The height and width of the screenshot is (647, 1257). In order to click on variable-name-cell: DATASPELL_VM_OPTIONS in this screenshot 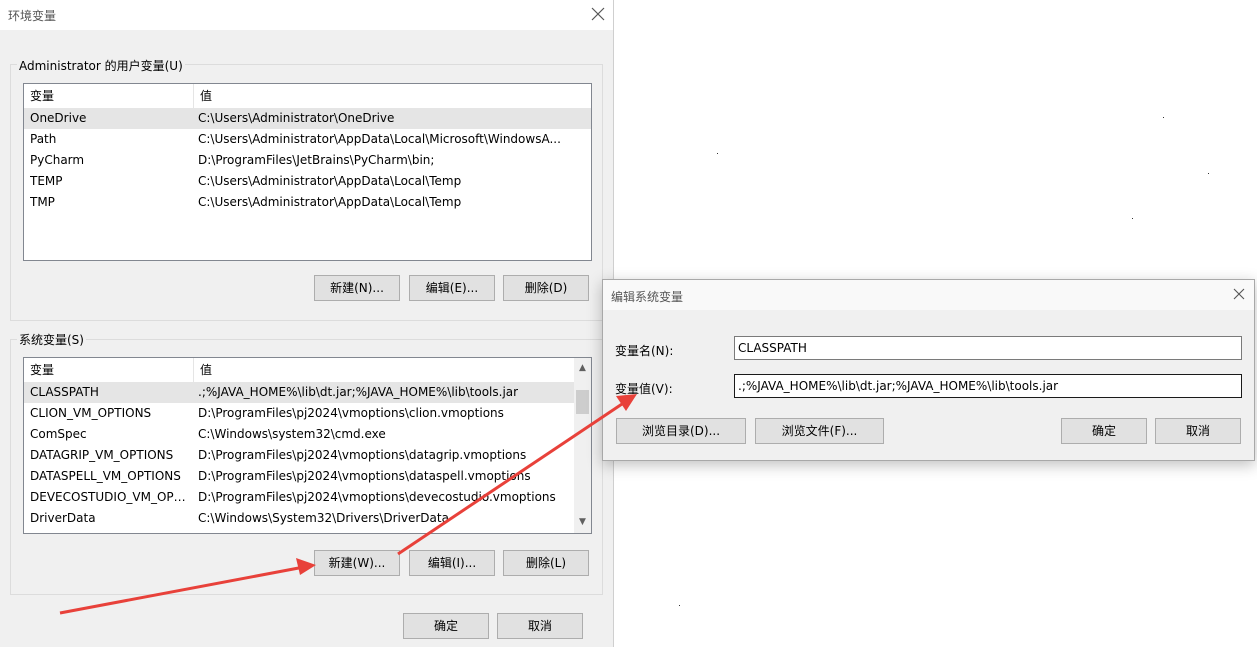, I will do `click(105, 476)`.